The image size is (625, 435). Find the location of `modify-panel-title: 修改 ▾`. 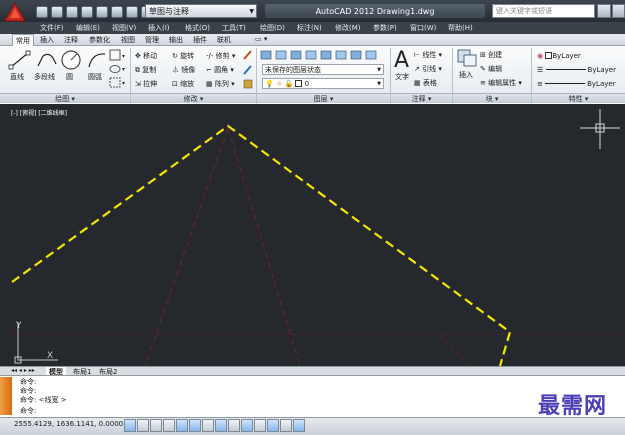

modify-panel-title: 修改 ▾ is located at coordinates (193, 98).